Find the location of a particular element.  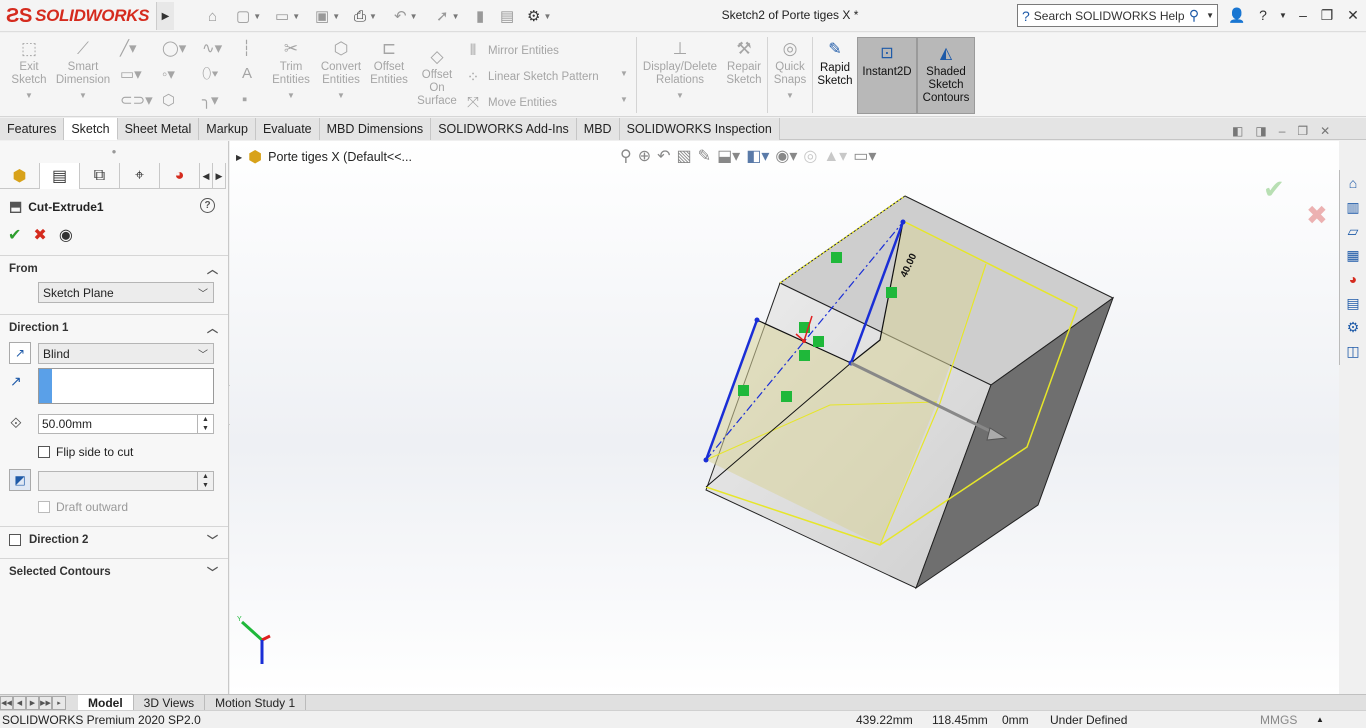

tab-mbd: MBD is located at coordinates (598, 129).